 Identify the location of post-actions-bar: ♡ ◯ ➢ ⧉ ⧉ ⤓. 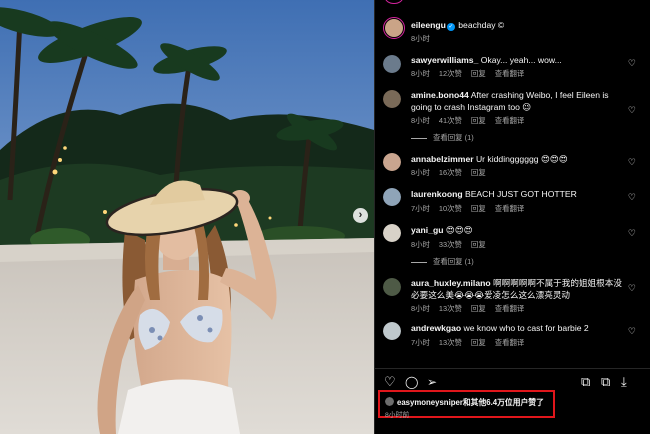
(512, 382).